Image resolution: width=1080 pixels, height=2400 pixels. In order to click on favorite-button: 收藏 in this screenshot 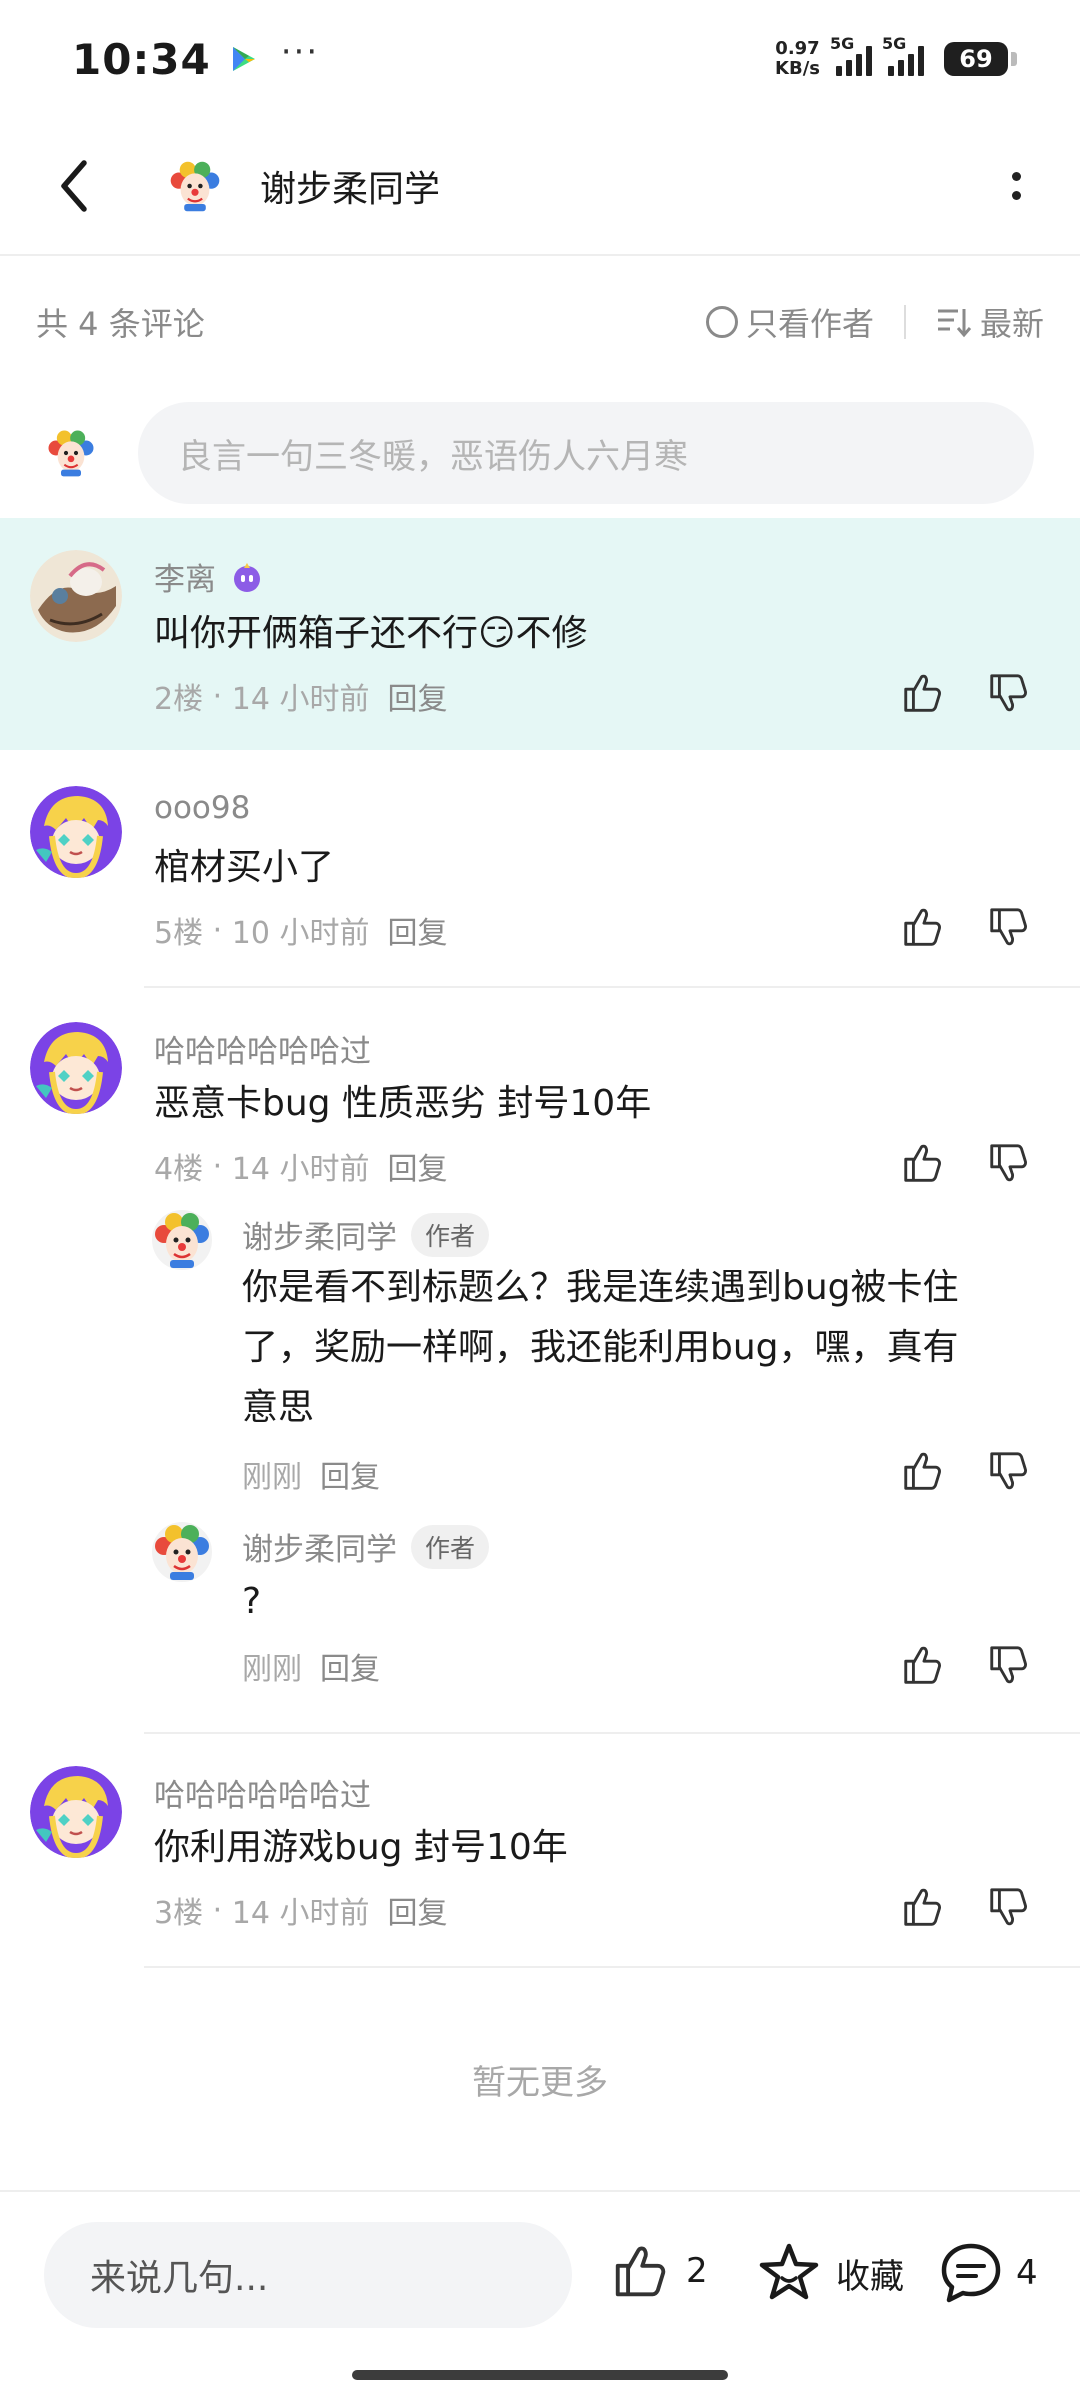, I will do `click(830, 2273)`.